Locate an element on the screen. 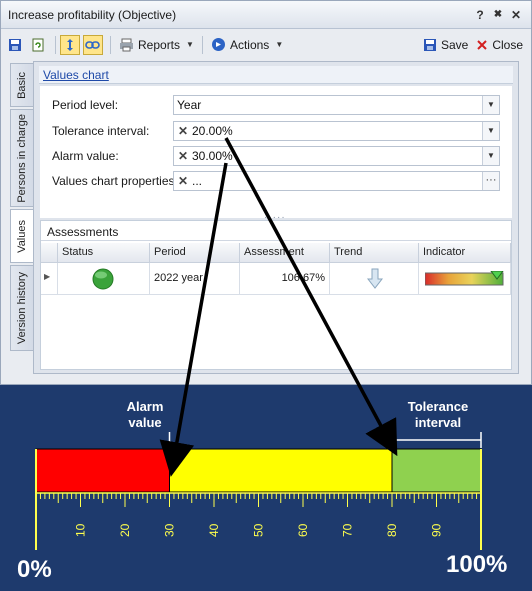 The image size is (532, 591). tab-values: Values is located at coordinates (21, 236).